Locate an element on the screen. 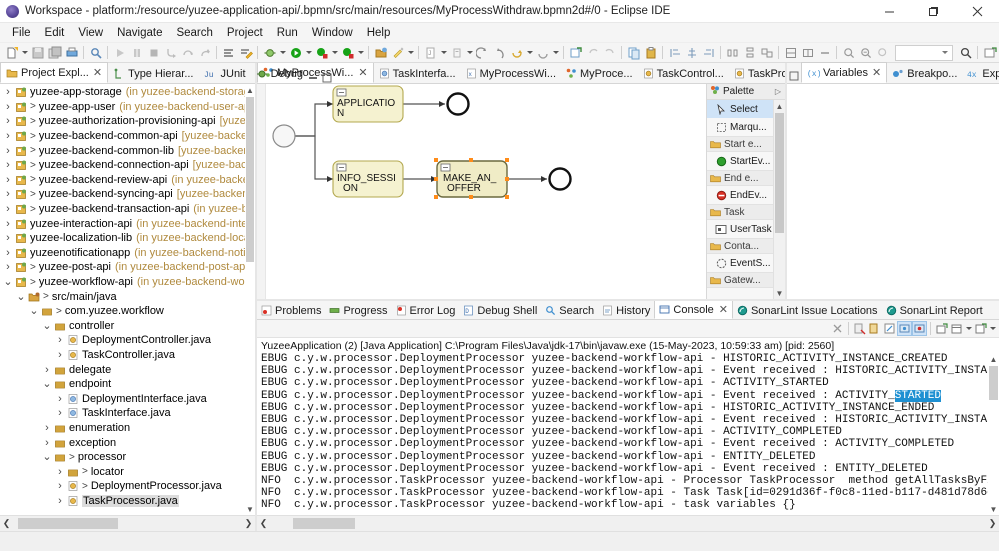  new-class-icon is located at coordinates (397, 52).